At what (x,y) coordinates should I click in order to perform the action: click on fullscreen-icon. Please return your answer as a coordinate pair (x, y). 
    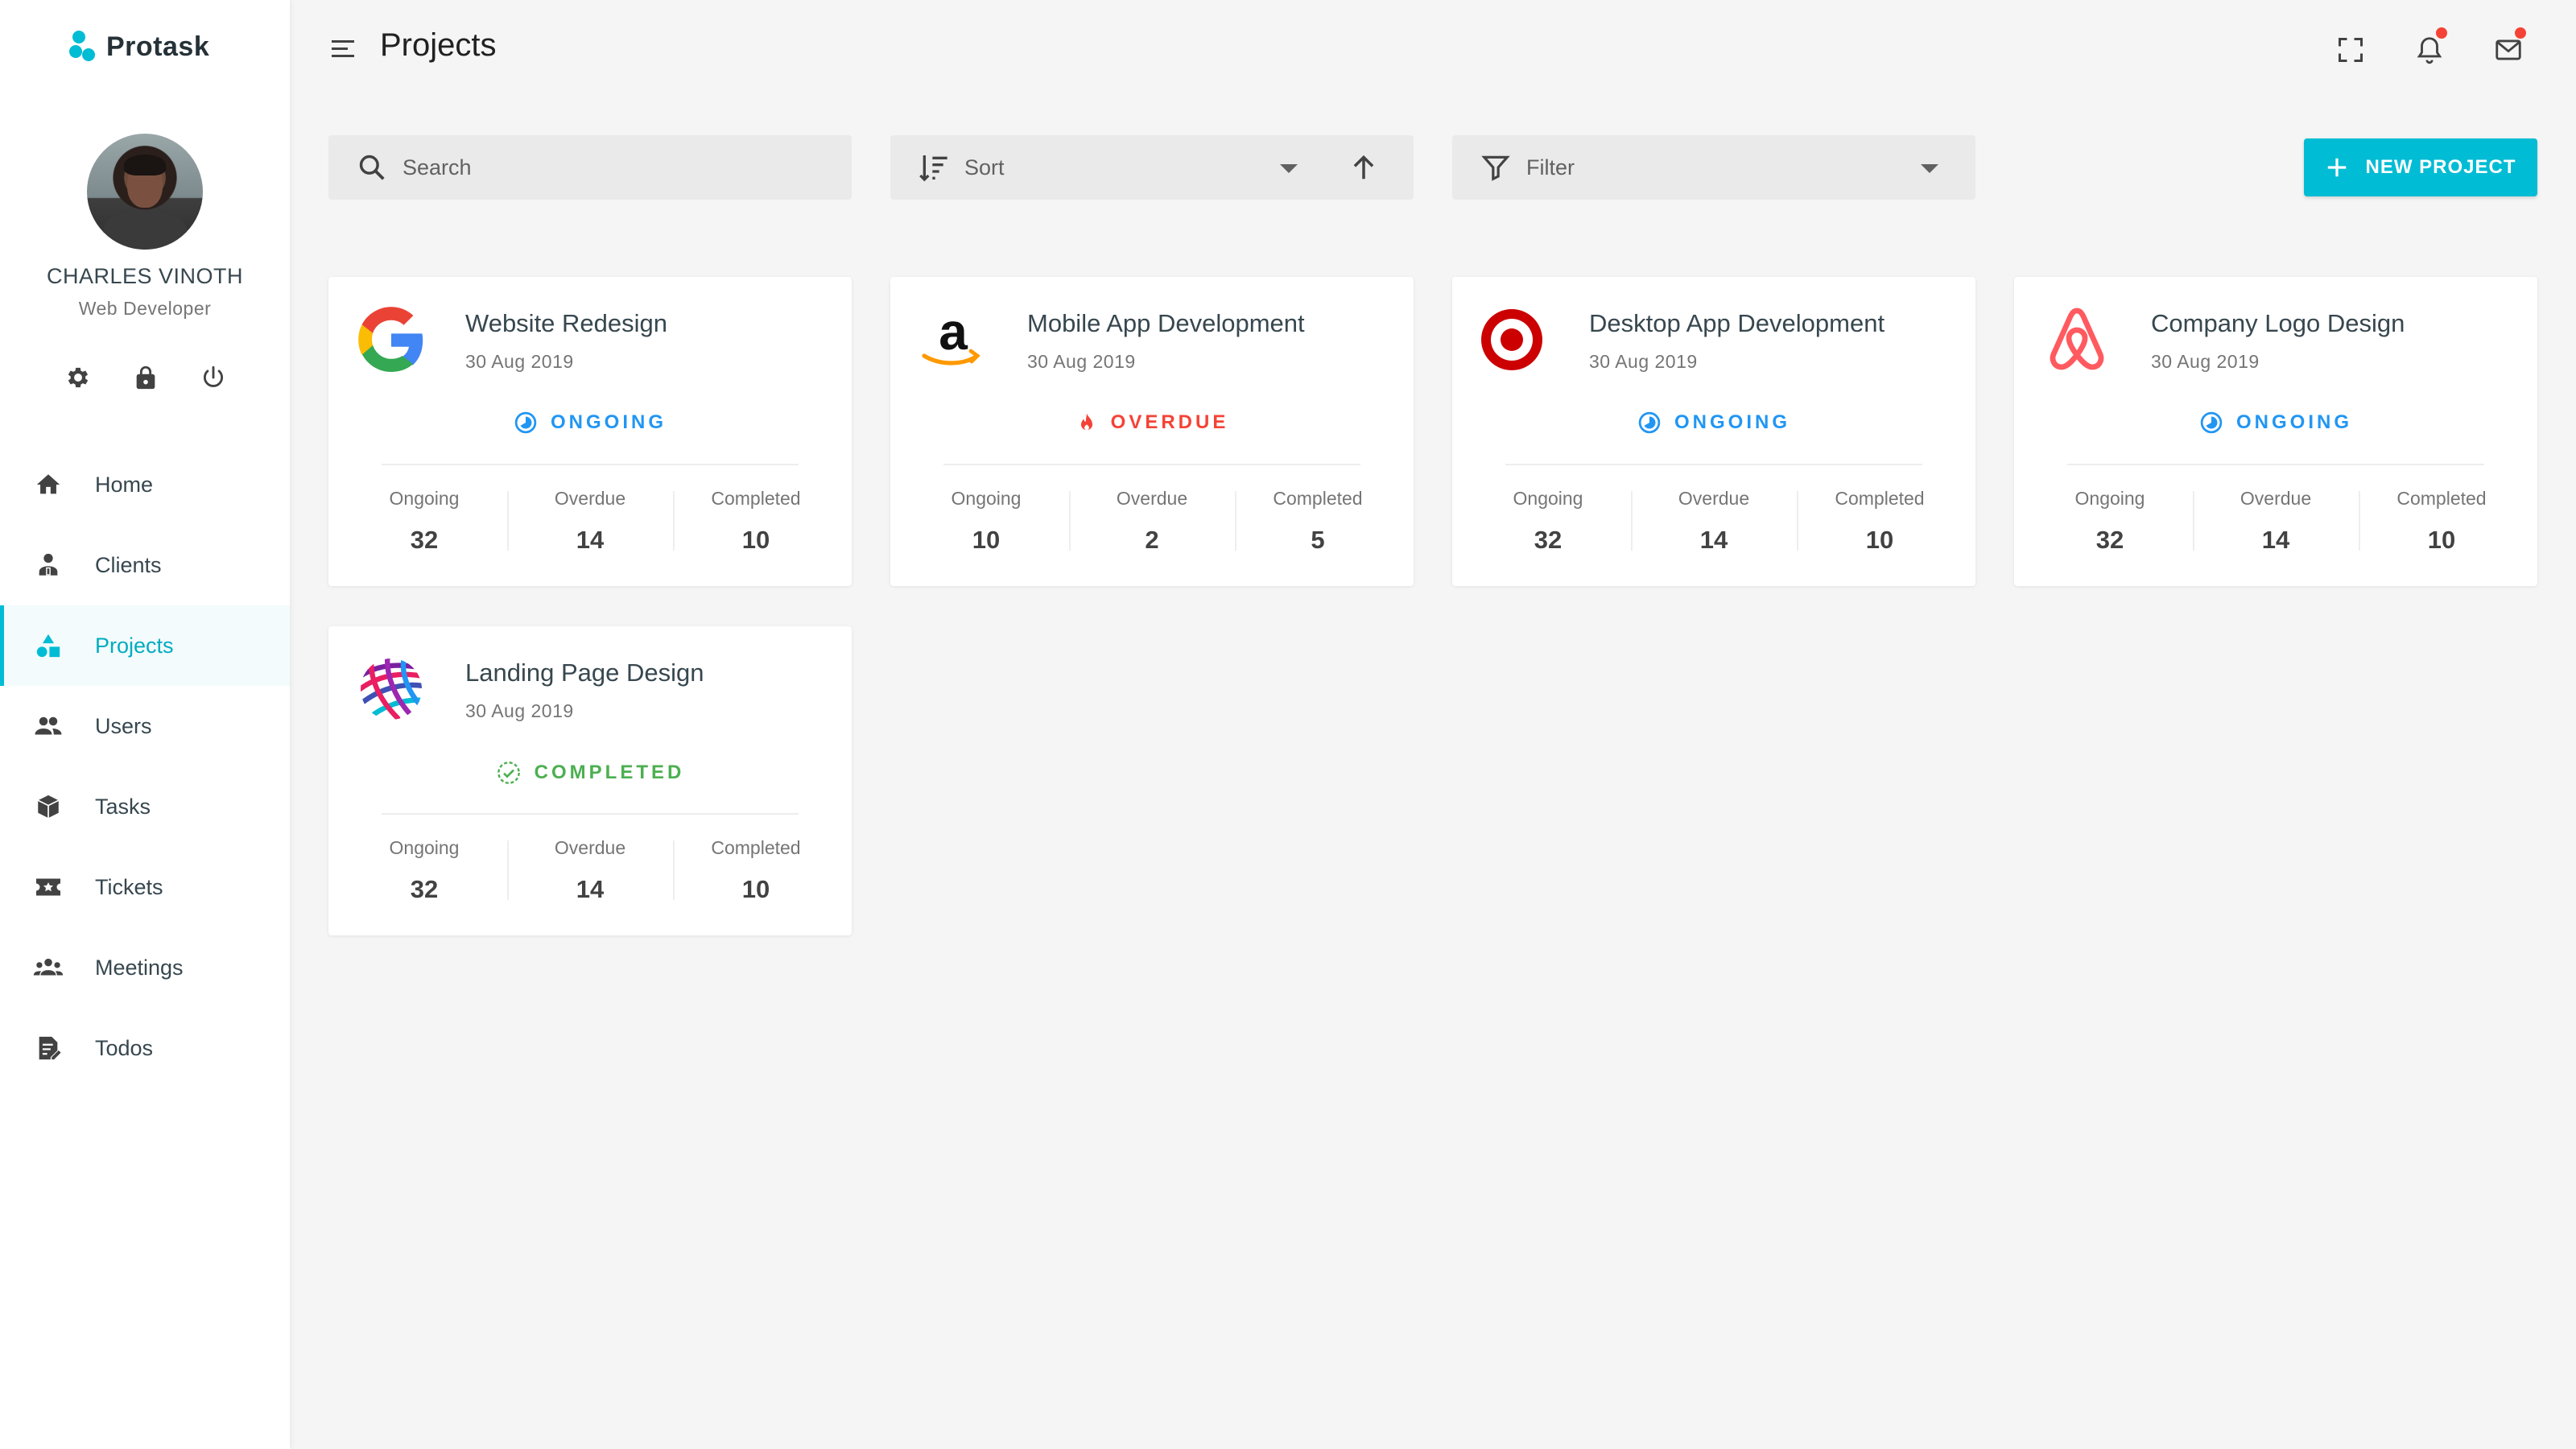
    Looking at the image, I should click on (2350, 50).